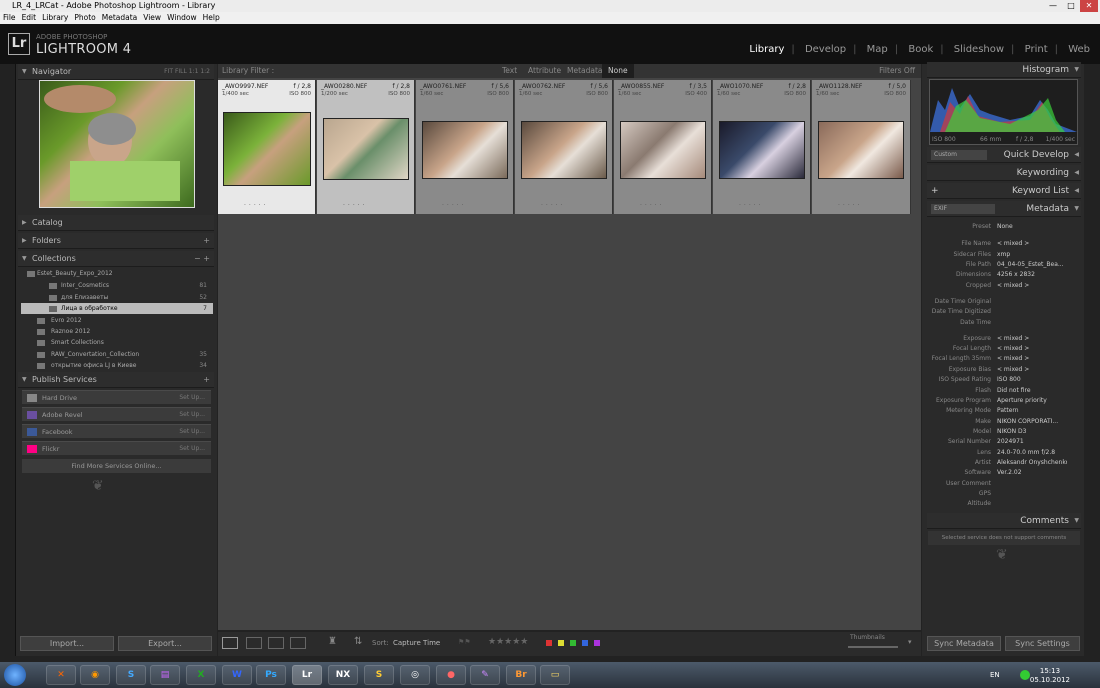  Describe the element at coordinates (117, 285) in the screenshot. I see `collection-item: Inter_Cosmetics 81` at that location.